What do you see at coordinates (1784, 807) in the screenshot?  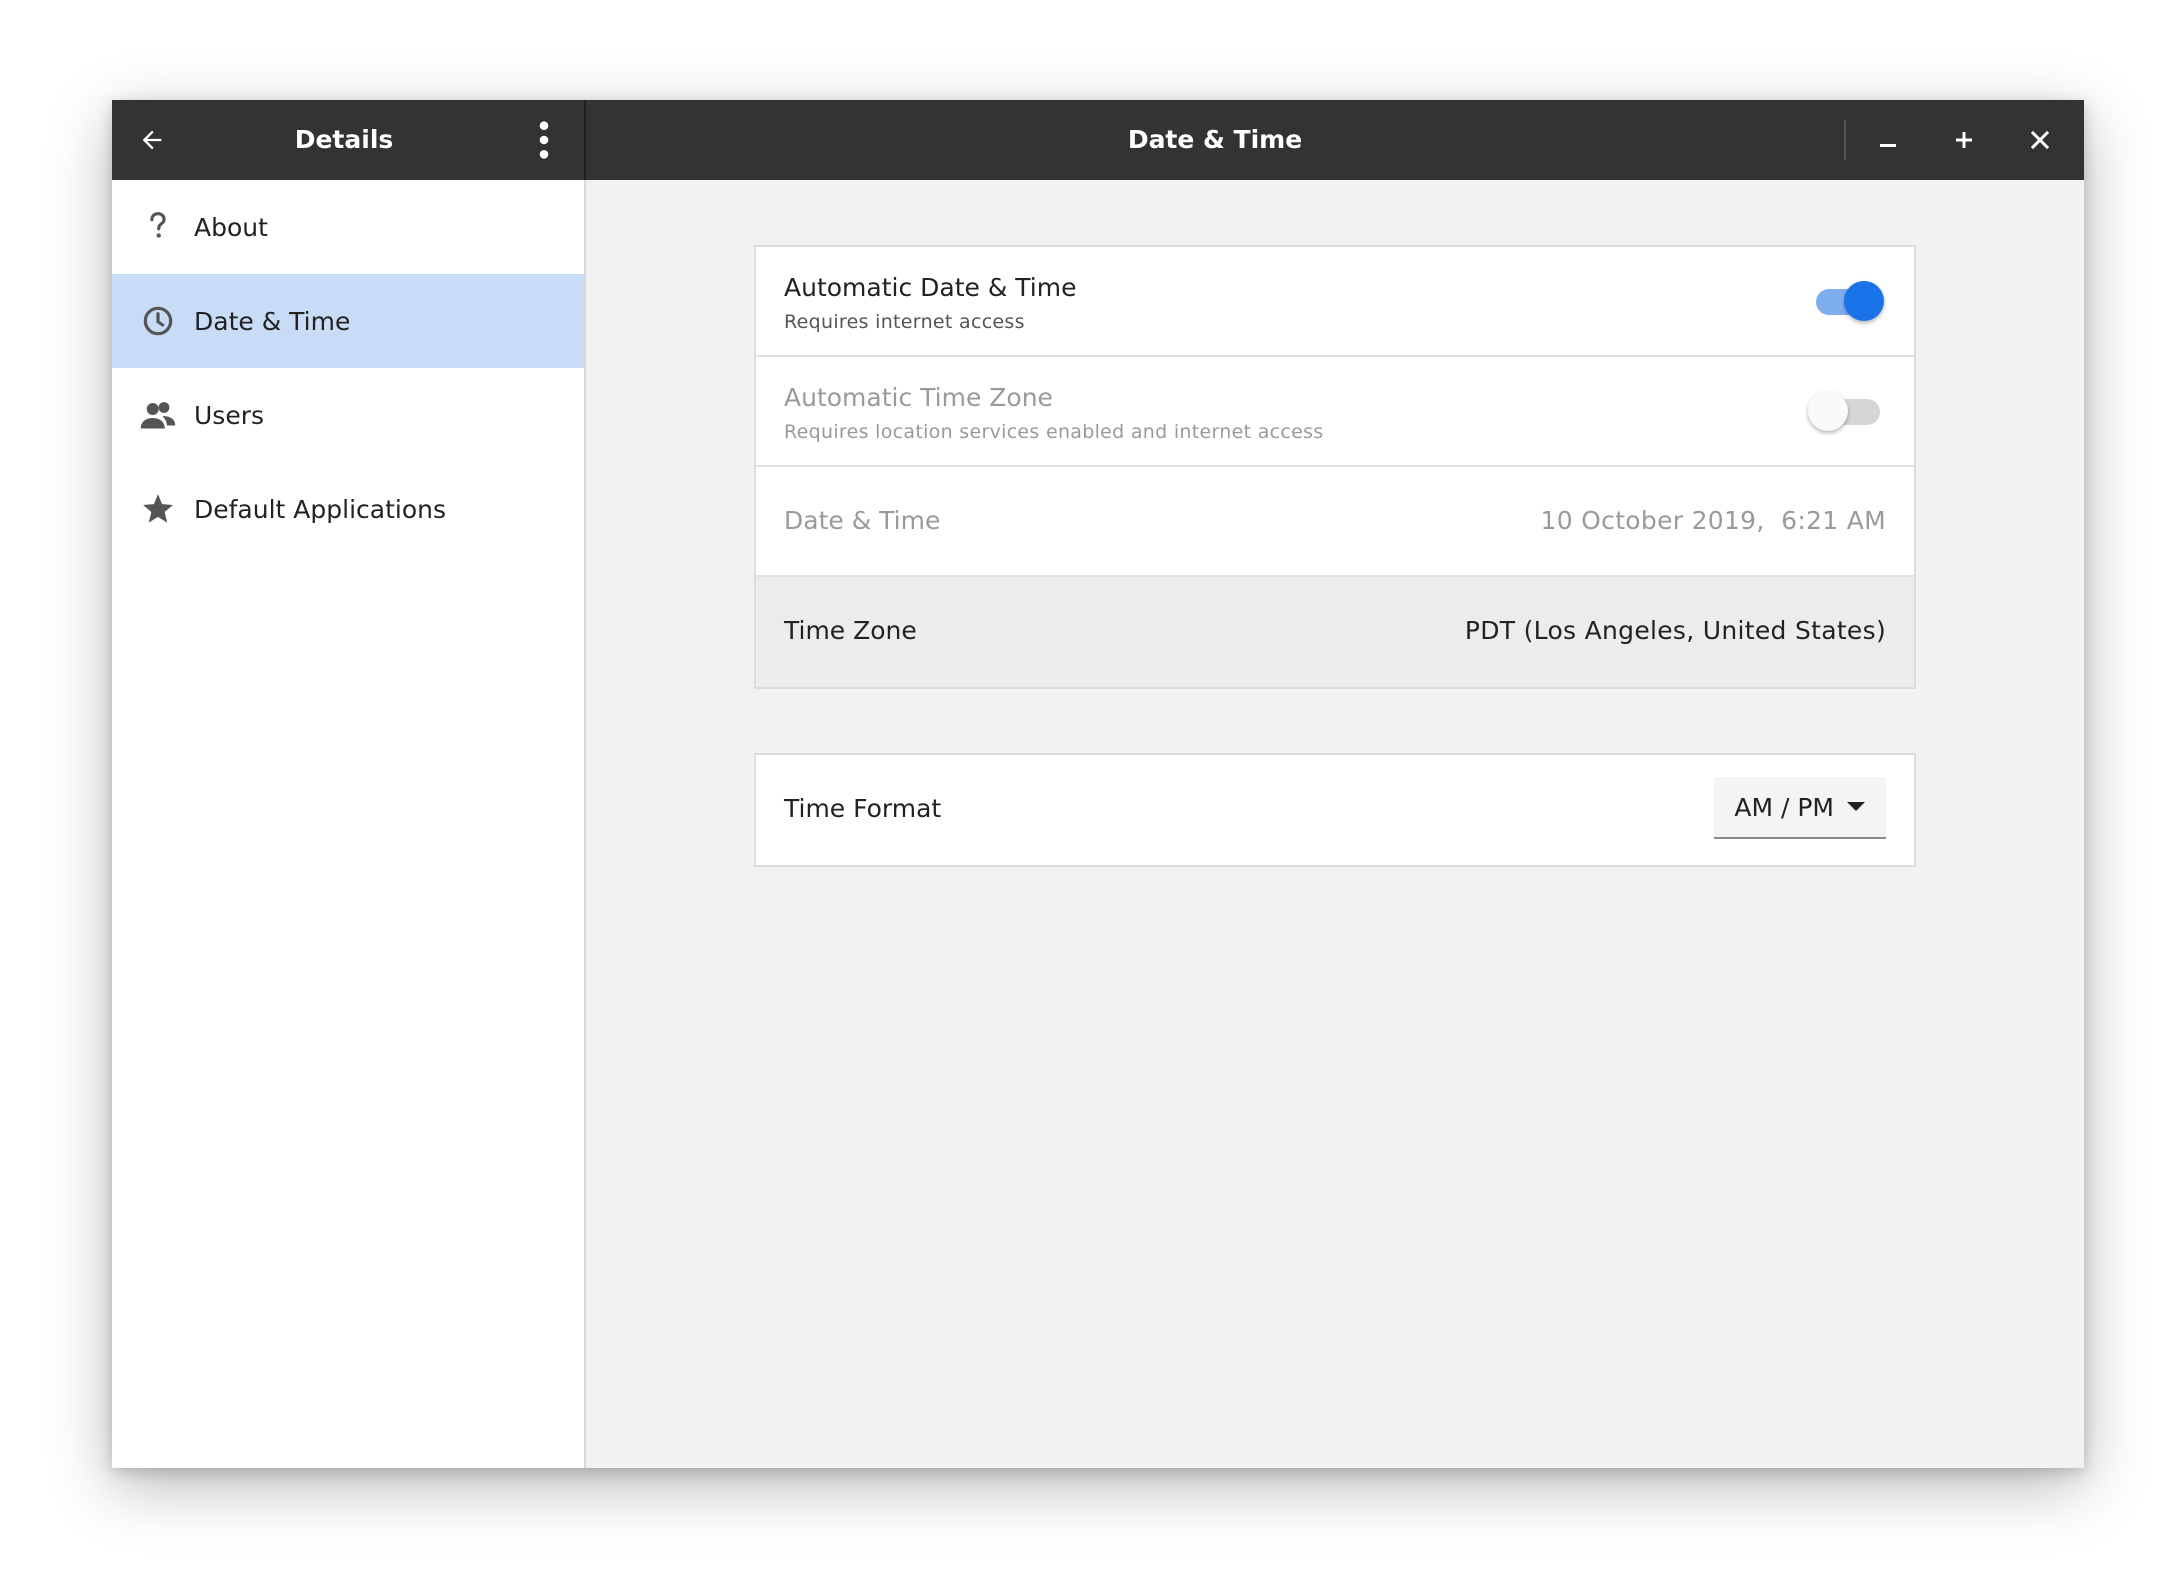 I see `time-format-value: AM / PM` at bounding box center [1784, 807].